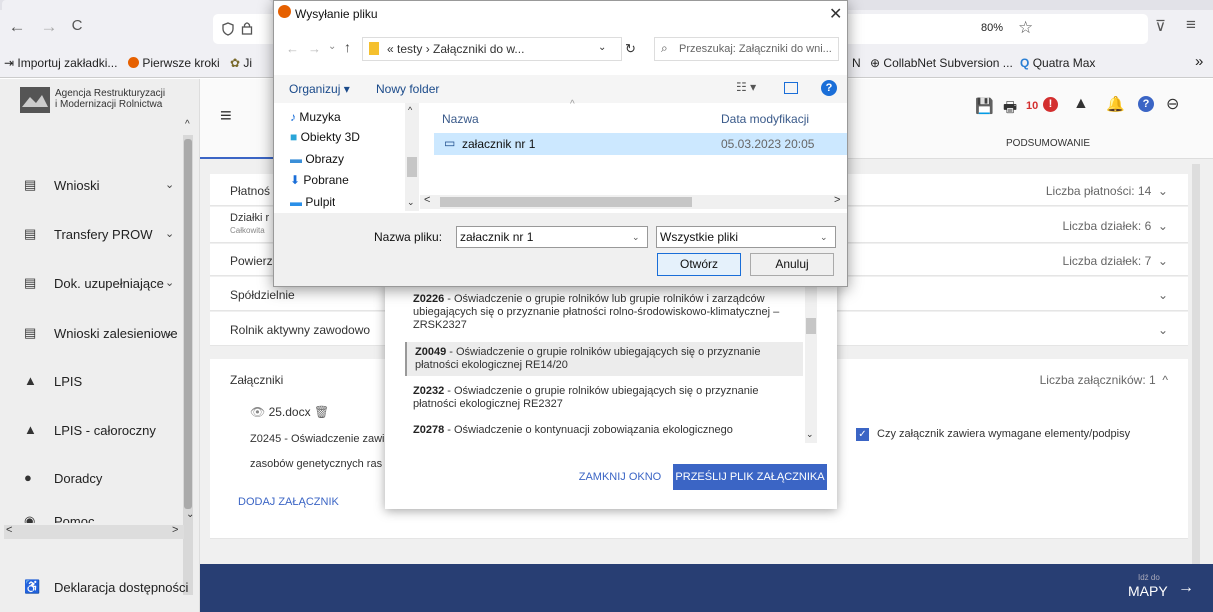  What do you see at coordinates (332, 46) in the screenshot?
I see `recent-dropdown: ⌄` at bounding box center [332, 46].